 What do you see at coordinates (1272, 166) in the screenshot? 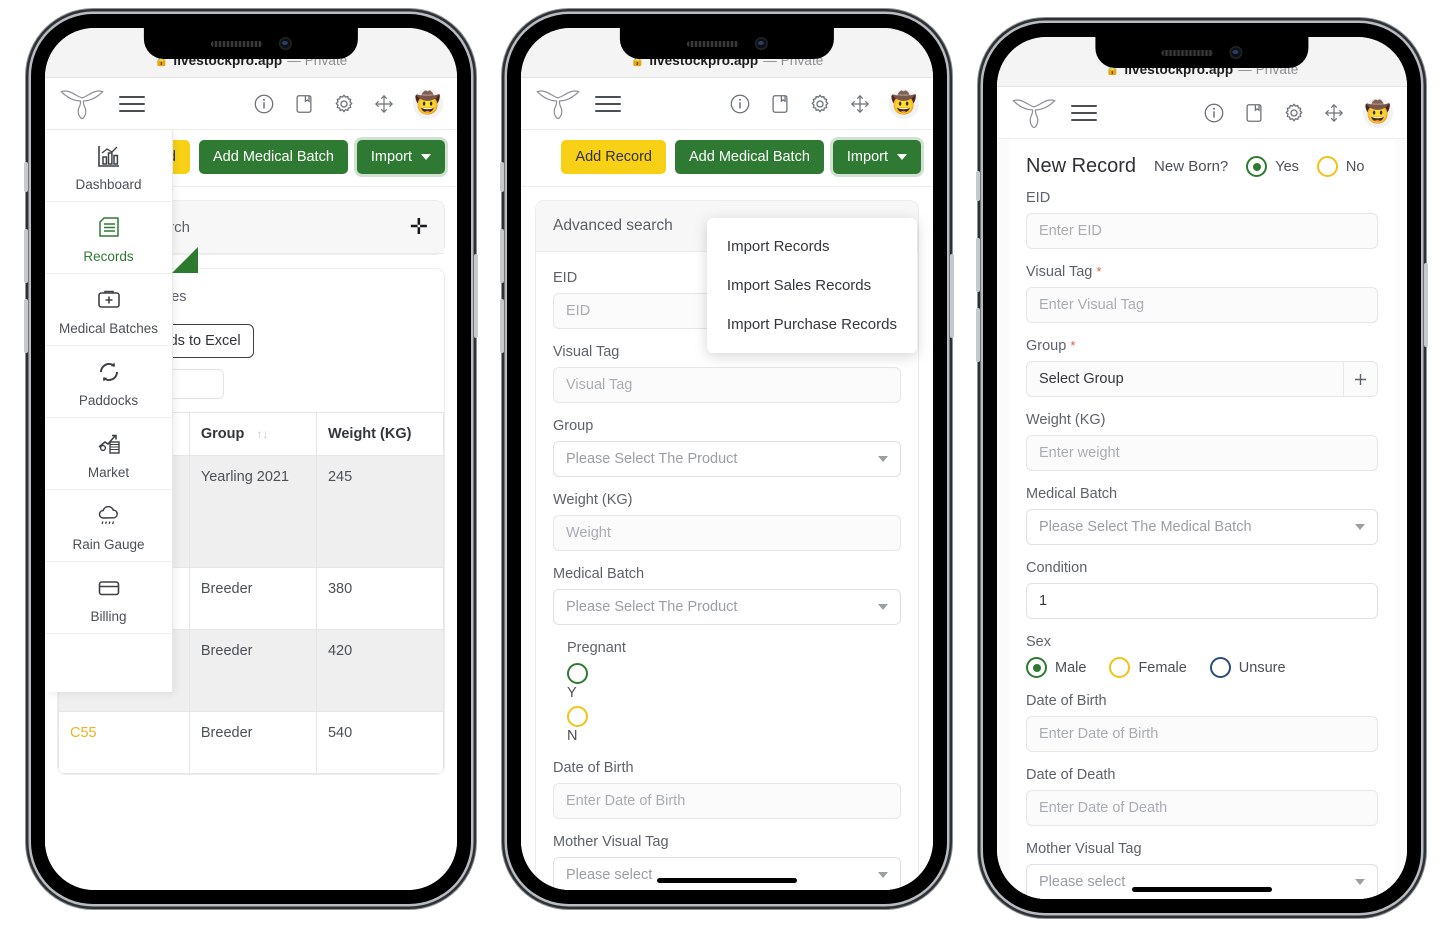
I see `newborn-yes-option: Yes` at bounding box center [1272, 166].